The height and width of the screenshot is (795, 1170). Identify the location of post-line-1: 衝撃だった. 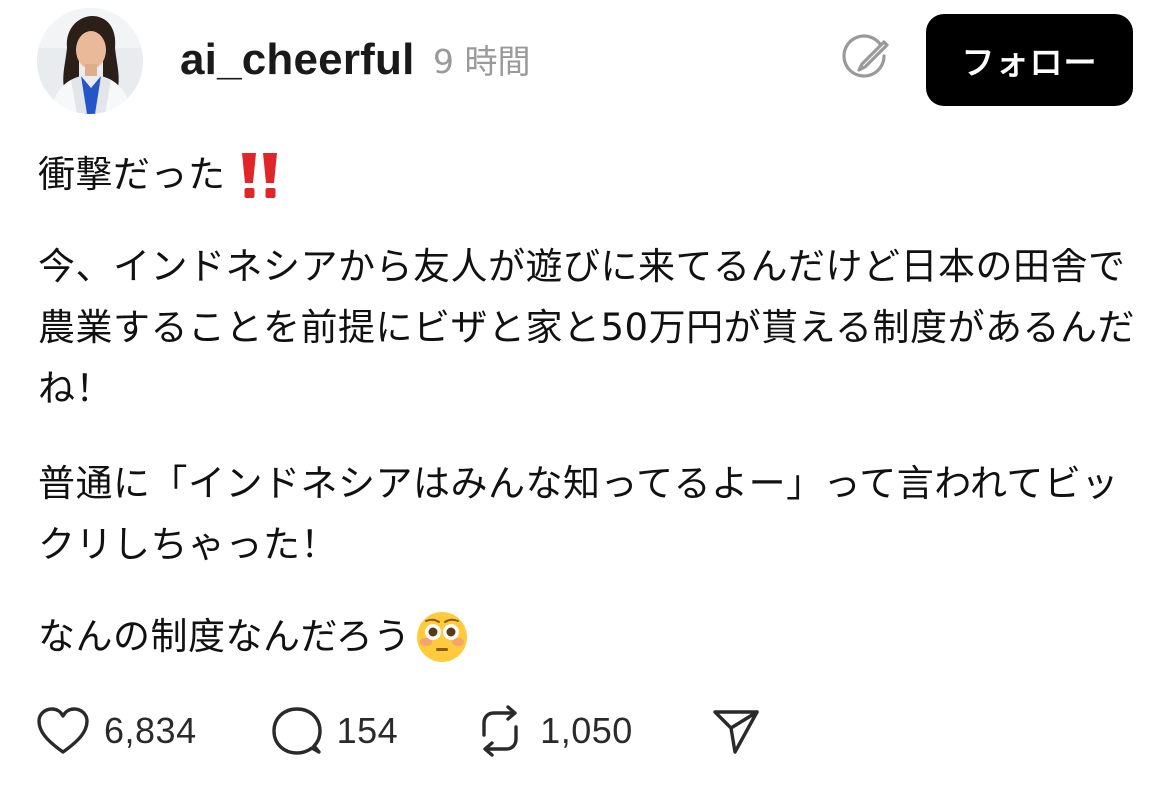
(588, 174).